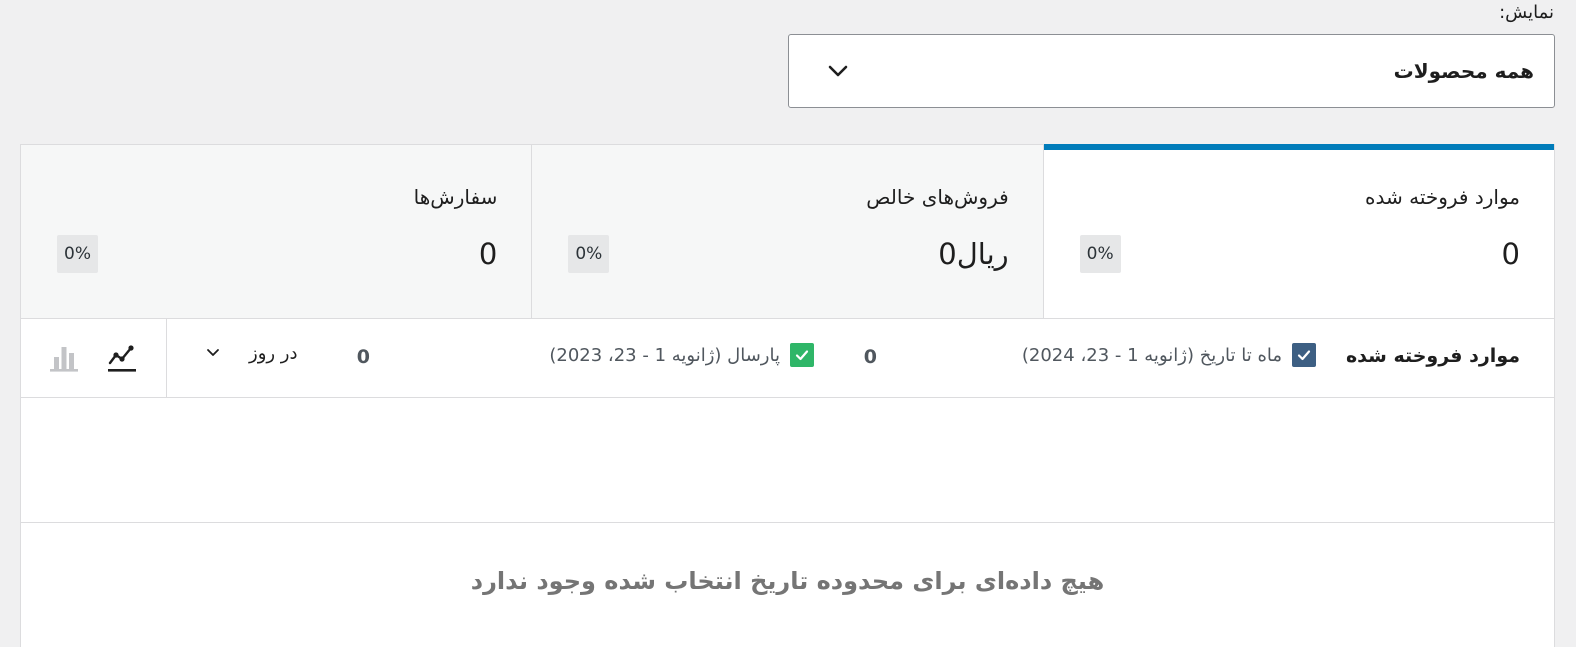 The image size is (1576, 647). I want to click on legend-label: پارسال (ژانویه 1 - 23، 2023), so click(664, 355).